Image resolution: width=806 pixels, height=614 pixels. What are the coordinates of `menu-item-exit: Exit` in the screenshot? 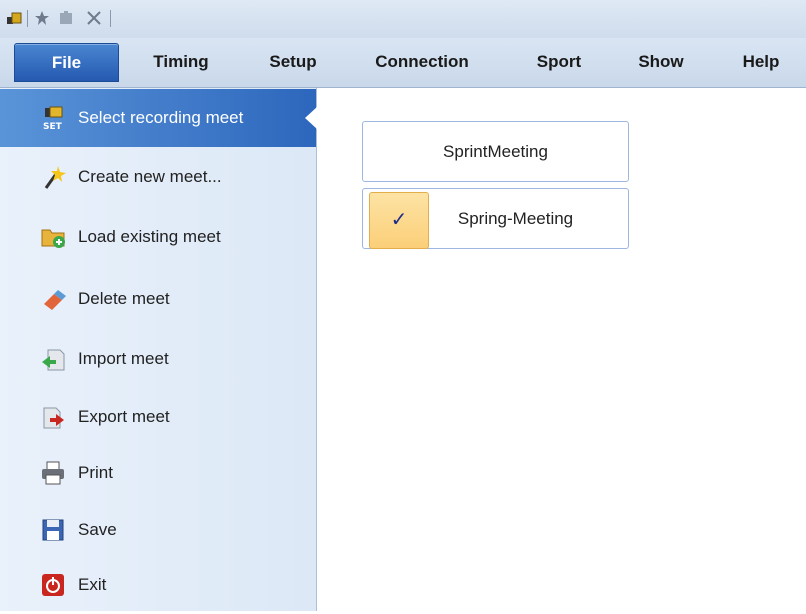 It's located at (158, 585).